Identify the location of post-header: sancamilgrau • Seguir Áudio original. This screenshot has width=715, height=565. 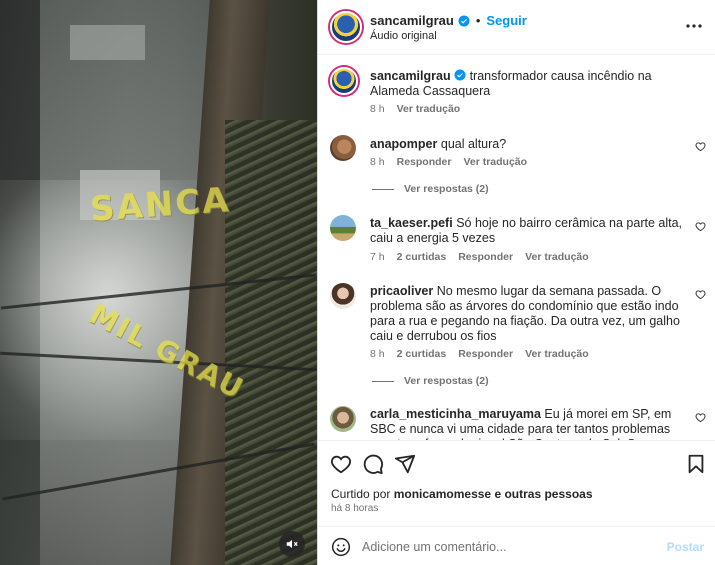
(516, 27).